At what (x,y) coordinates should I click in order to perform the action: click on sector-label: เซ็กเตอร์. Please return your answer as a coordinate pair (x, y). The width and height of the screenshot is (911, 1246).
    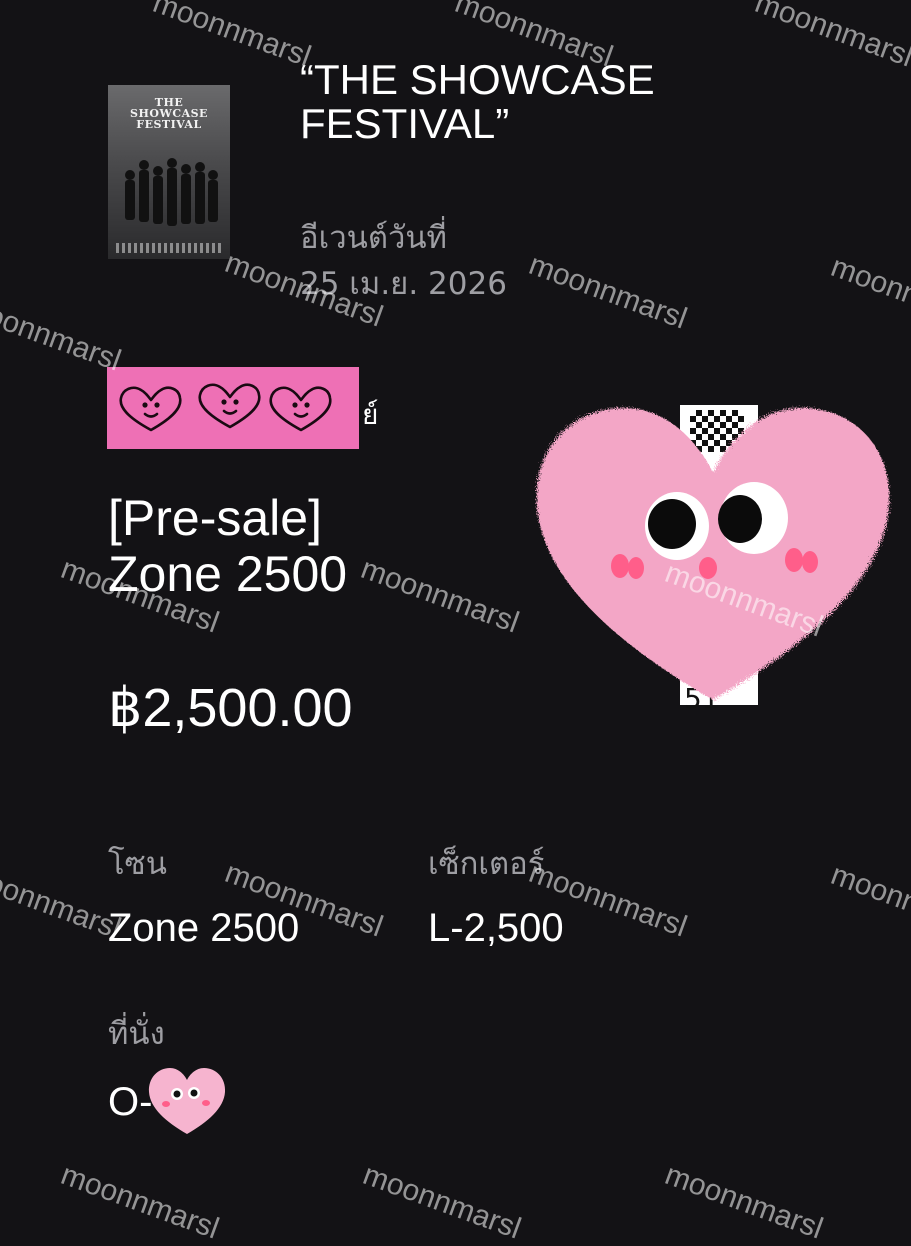
    Looking at the image, I should click on (486, 864).